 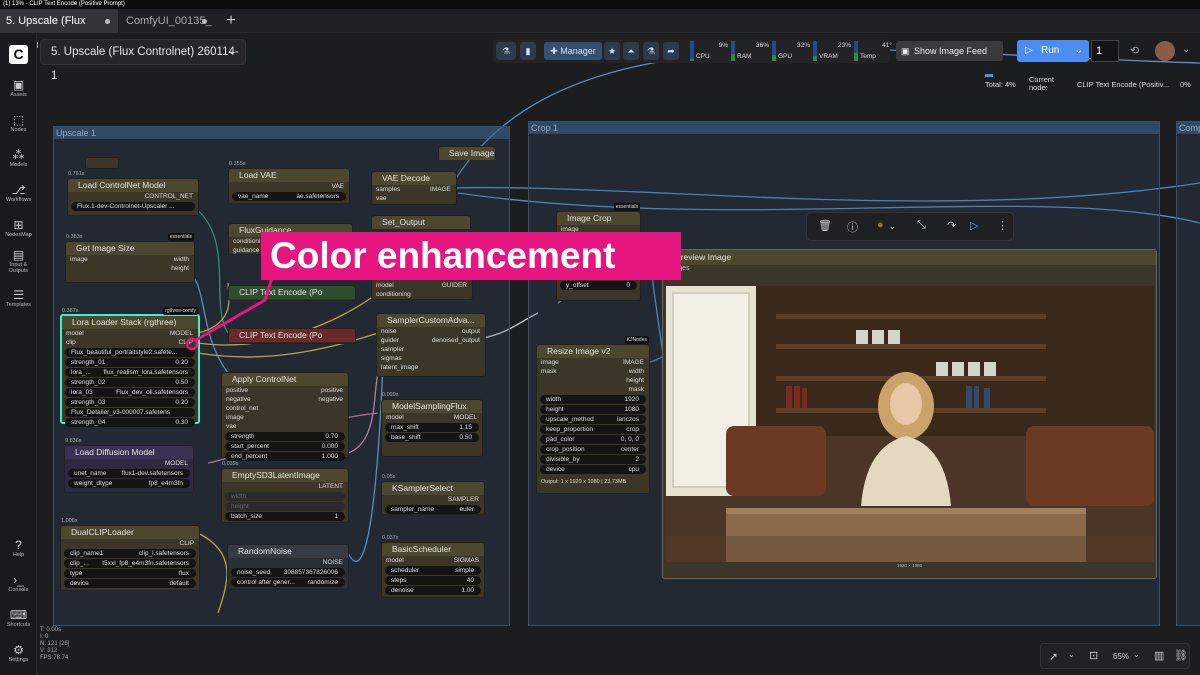 What do you see at coordinates (130, 412) in the screenshot?
I see `lora-widget: Flux_Detailer_v3-000007.safetens` at bounding box center [130, 412].